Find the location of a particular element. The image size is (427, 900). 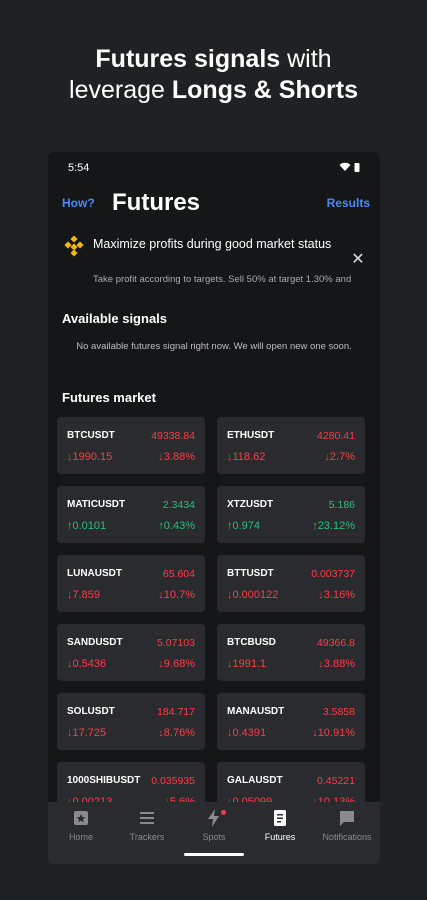

market-change: ↓7.859 is located at coordinates (83, 595).